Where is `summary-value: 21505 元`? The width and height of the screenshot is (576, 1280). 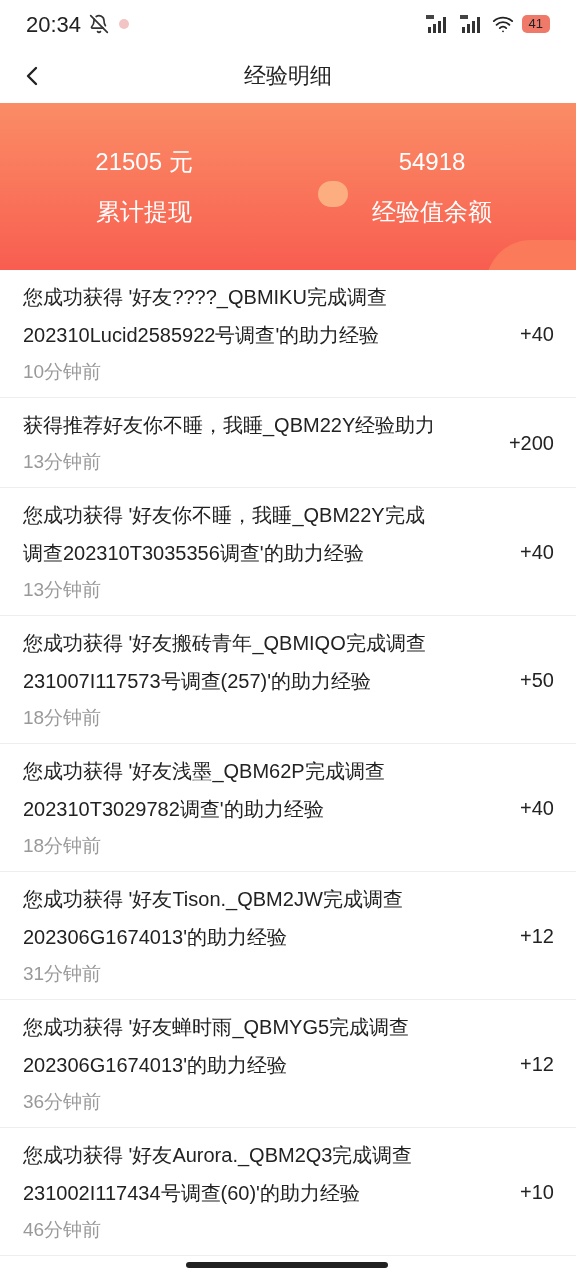 summary-value: 21505 元 is located at coordinates (144, 161).